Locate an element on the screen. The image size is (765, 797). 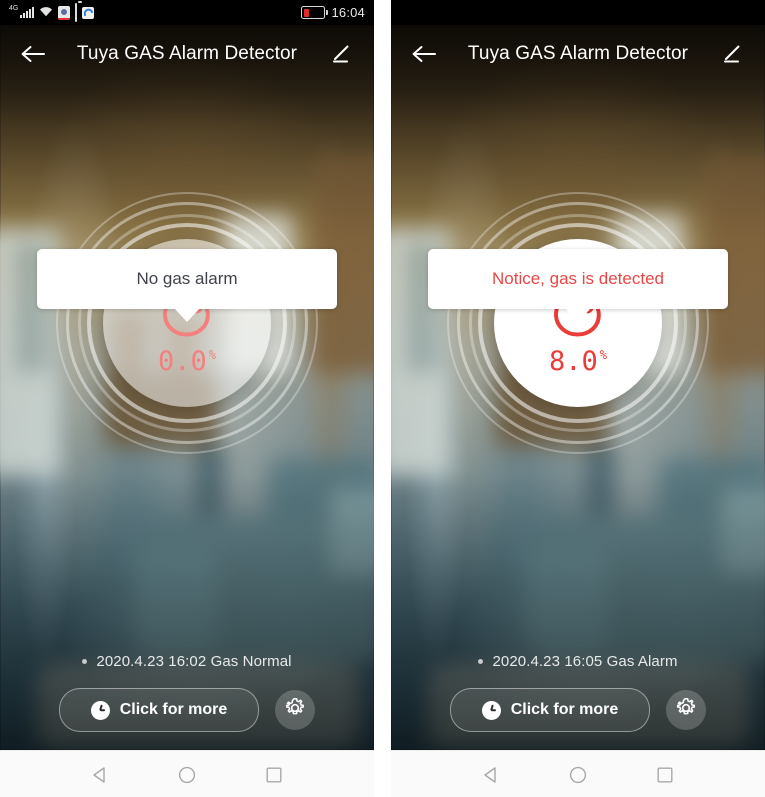
gas-value: 0.0 is located at coordinates (182, 361).